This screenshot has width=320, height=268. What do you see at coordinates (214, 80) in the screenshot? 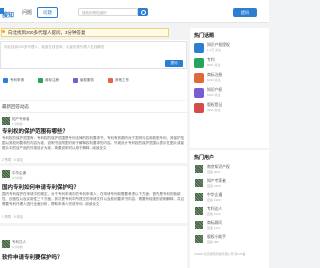
I see `topic-followers: 6230 关注` at bounding box center [214, 80].